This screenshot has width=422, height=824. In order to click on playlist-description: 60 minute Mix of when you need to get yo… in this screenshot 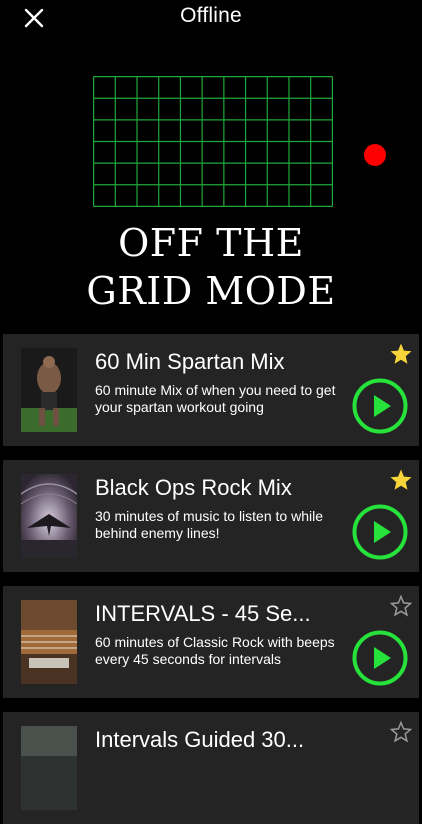, I will do `click(215, 398)`.